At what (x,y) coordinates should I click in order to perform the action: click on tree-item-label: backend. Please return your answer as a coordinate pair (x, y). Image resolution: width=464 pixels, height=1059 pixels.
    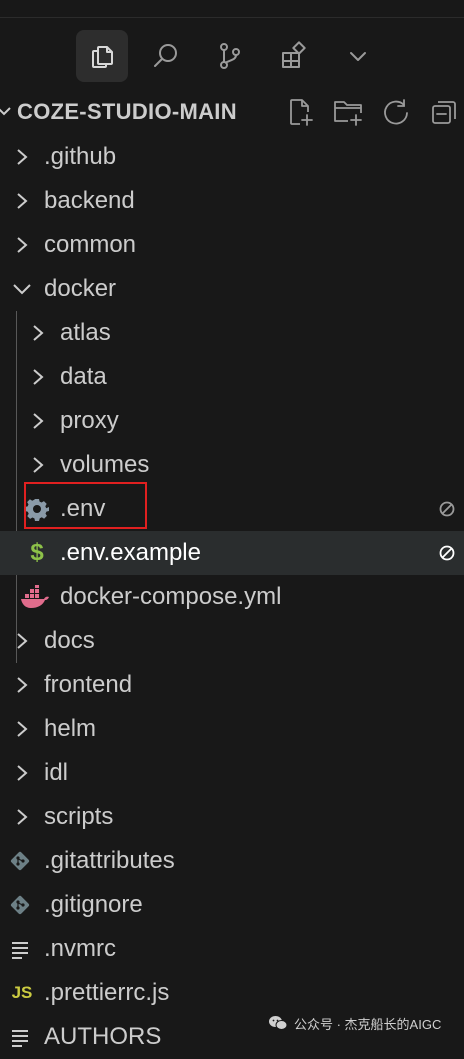
    Looking at the image, I should click on (89, 200).